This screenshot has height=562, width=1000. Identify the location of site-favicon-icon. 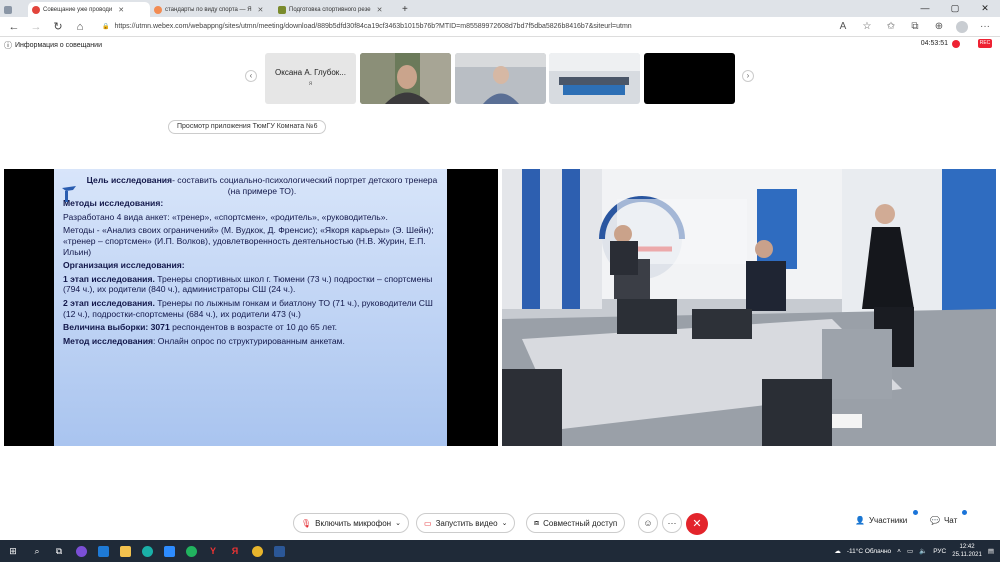
(282, 9).